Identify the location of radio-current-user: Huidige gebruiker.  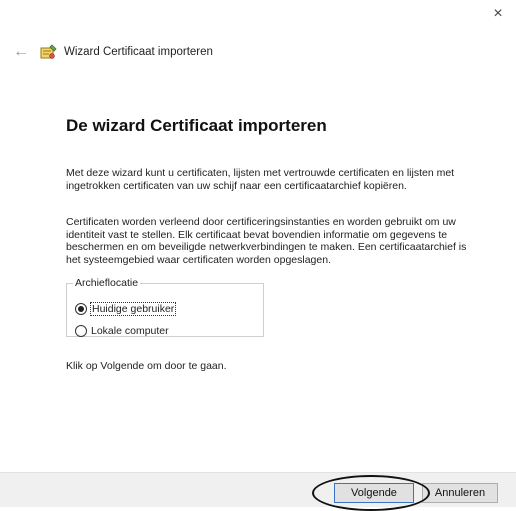
(126, 309).